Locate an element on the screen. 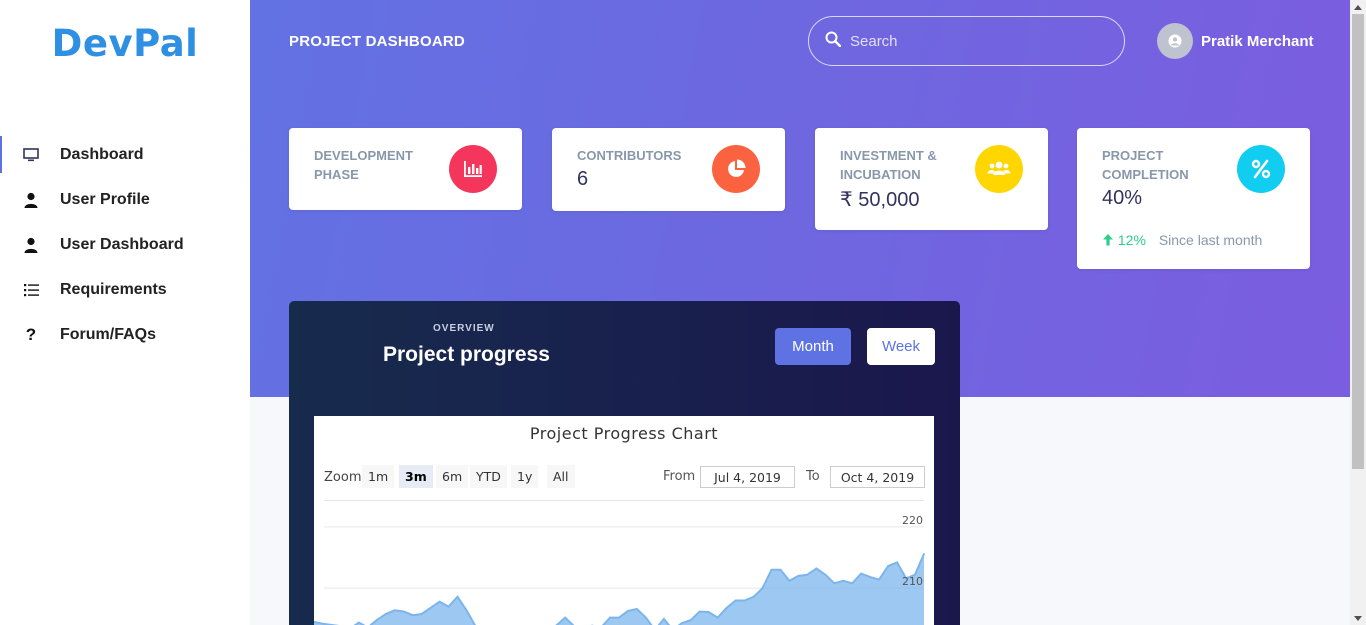 This screenshot has width=1366, height=625. zoom-ytd-button: YTD is located at coordinates (488, 476).